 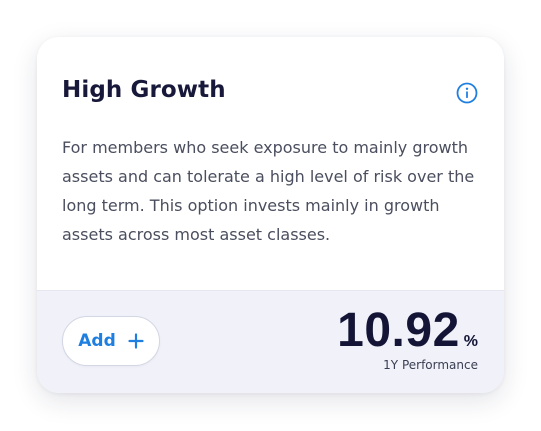 What do you see at coordinates (144, 90) in the screenshot?
I see `fund-title: High Growth` at bounding box center [144, 90].